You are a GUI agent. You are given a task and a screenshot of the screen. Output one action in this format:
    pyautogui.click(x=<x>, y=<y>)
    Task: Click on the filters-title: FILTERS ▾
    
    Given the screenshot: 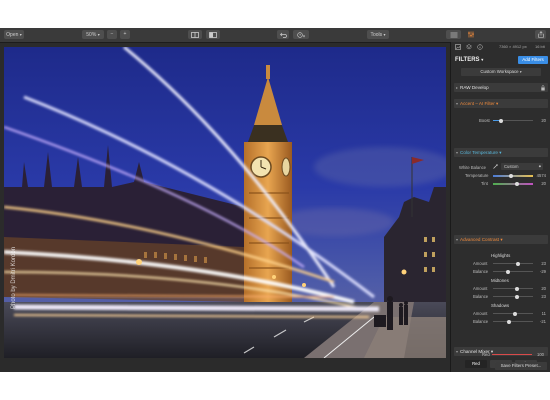 What is the action you would take?
    pyautogui.click(x=469, y=60)
    